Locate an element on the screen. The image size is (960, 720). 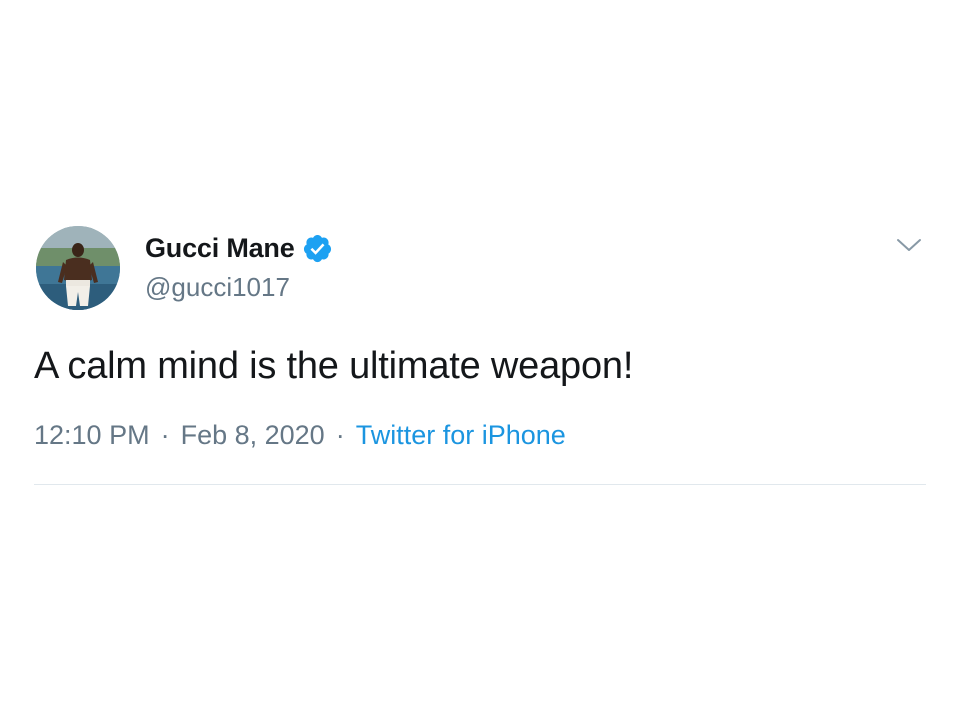
display-name: Gucci Mane is located at coordinates (220, 248).